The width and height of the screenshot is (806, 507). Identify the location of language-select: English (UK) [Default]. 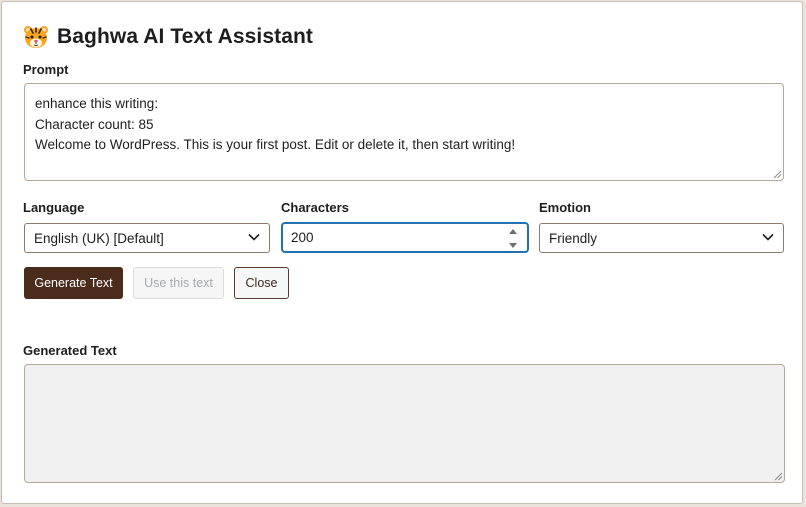
(147, 238).